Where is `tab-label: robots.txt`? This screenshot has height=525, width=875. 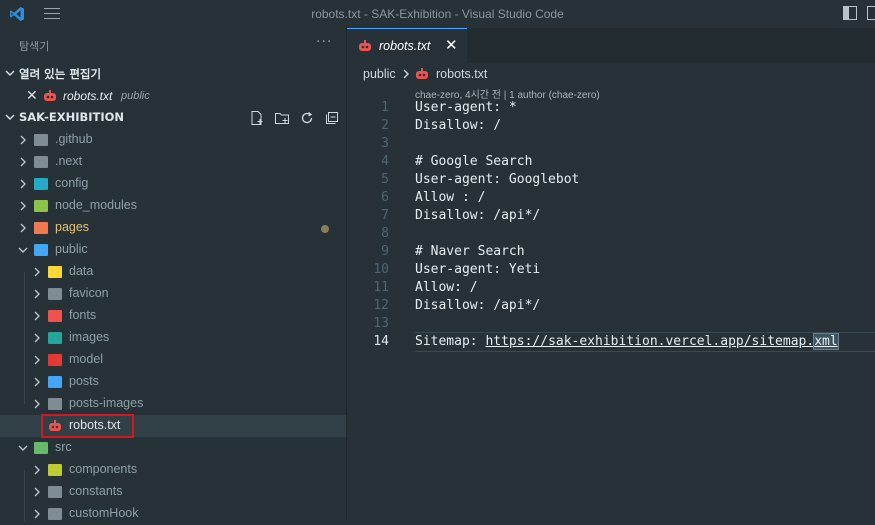 tab-label: robots.txt is located at coordinates (405, 46).